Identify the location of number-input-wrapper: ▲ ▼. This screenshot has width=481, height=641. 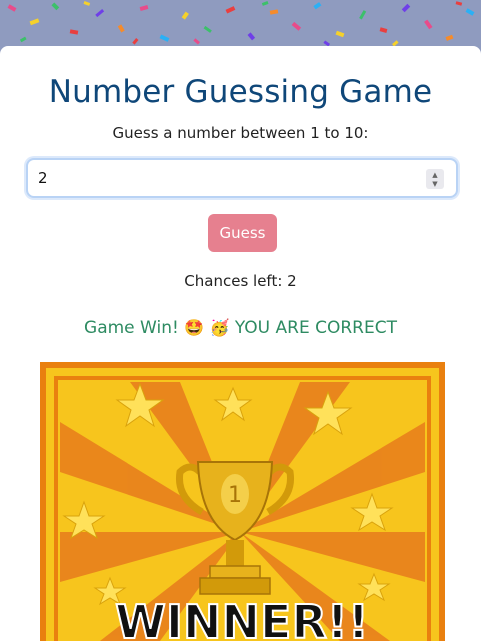
(242, 178).